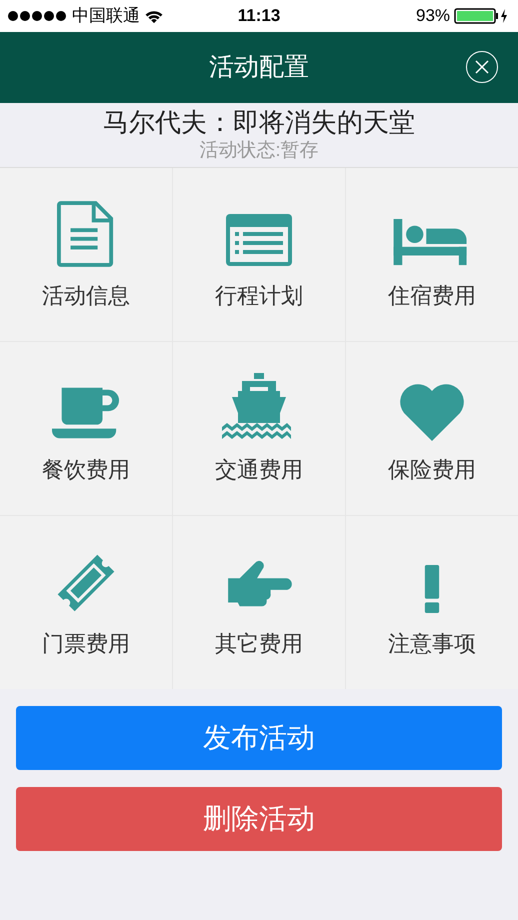 Image resolution: width=518 pixels, height=920 pixels. What do you see at coordinates (106, 16) in the screenshot?
I see `carrier-name: 中国联通` at bounding box center [106, 16].